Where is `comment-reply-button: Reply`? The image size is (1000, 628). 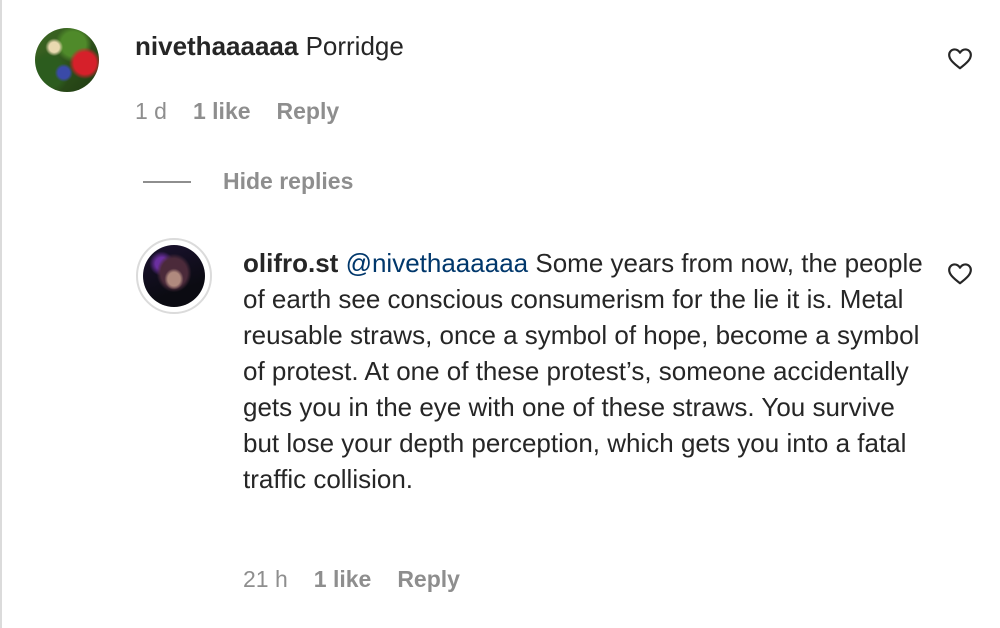
comment-reply-button: Reply is located at coordinates (308, 111).